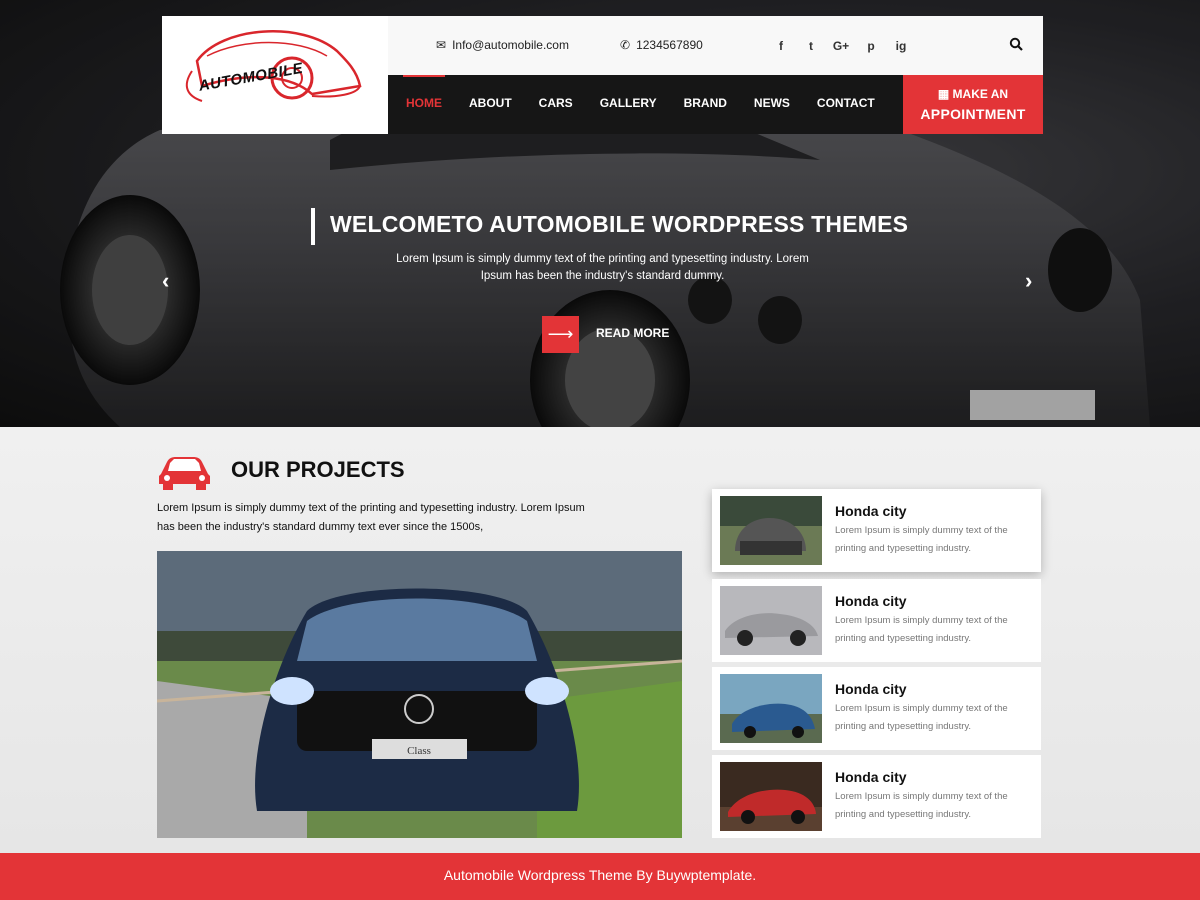 The height and width of the screenshot is (900, 1200). I want to click on search-icon, so click(1016, 44).